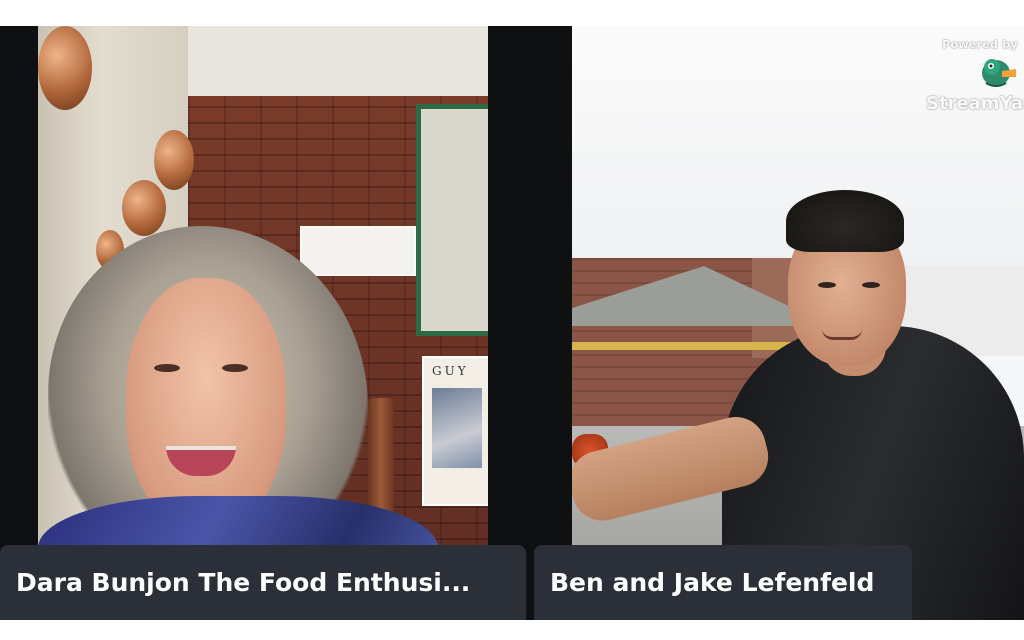  Describe the element at coordinates (452, 220) in the screenshot. I see `green-shelf` at that location.